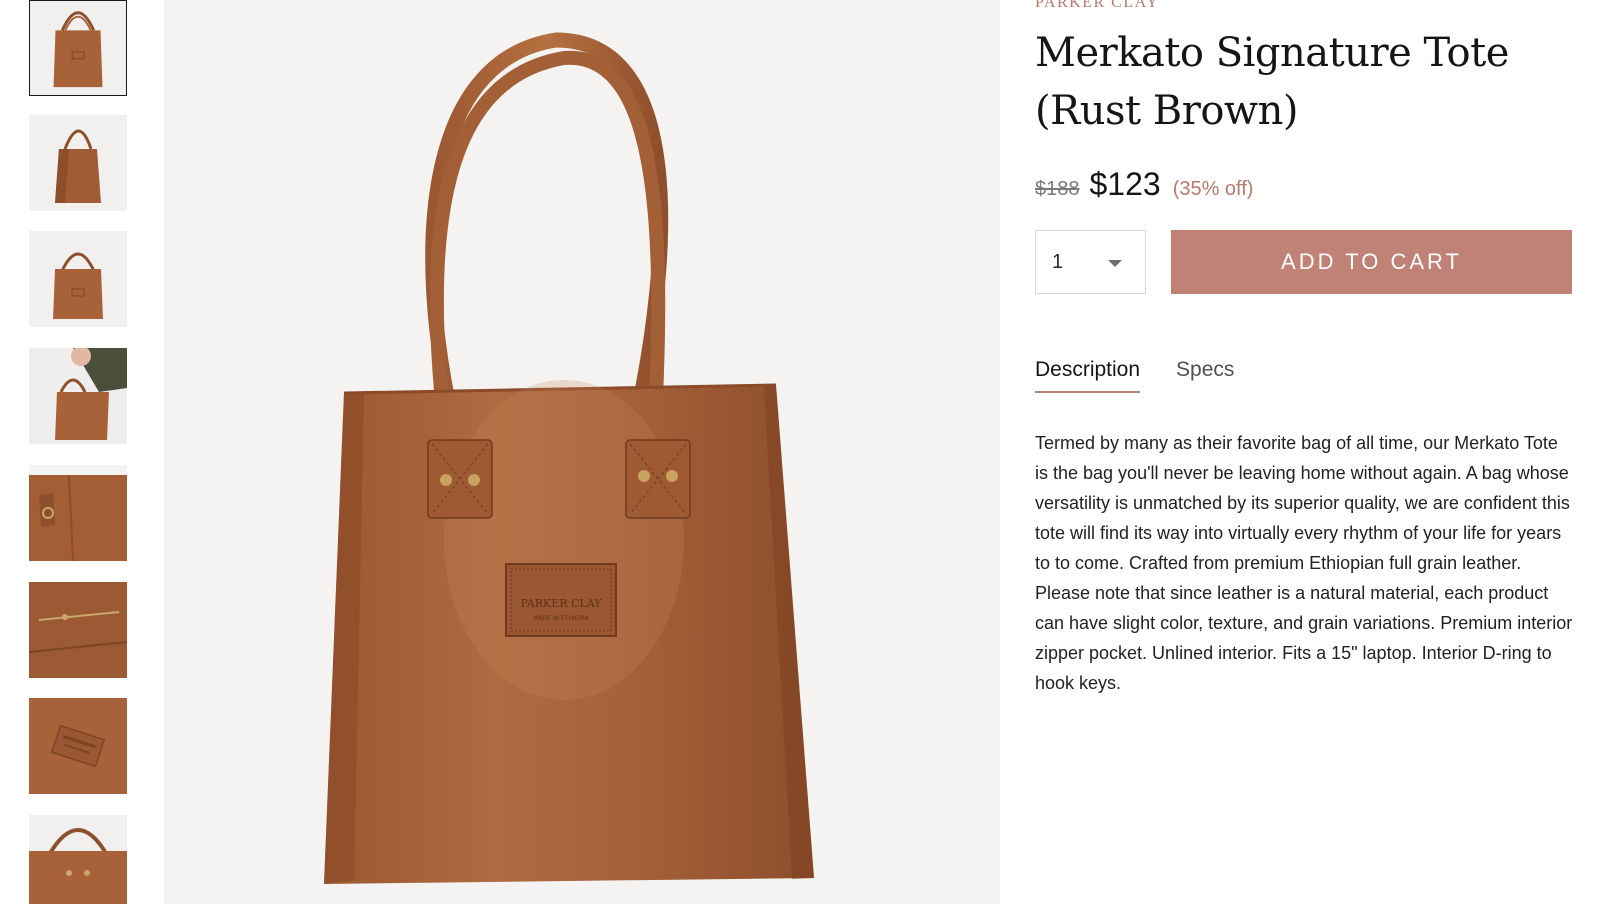 This screenshot has height=904, width=1600. I want to click on thumbnail-interior-d-ring, so click(78, 513).